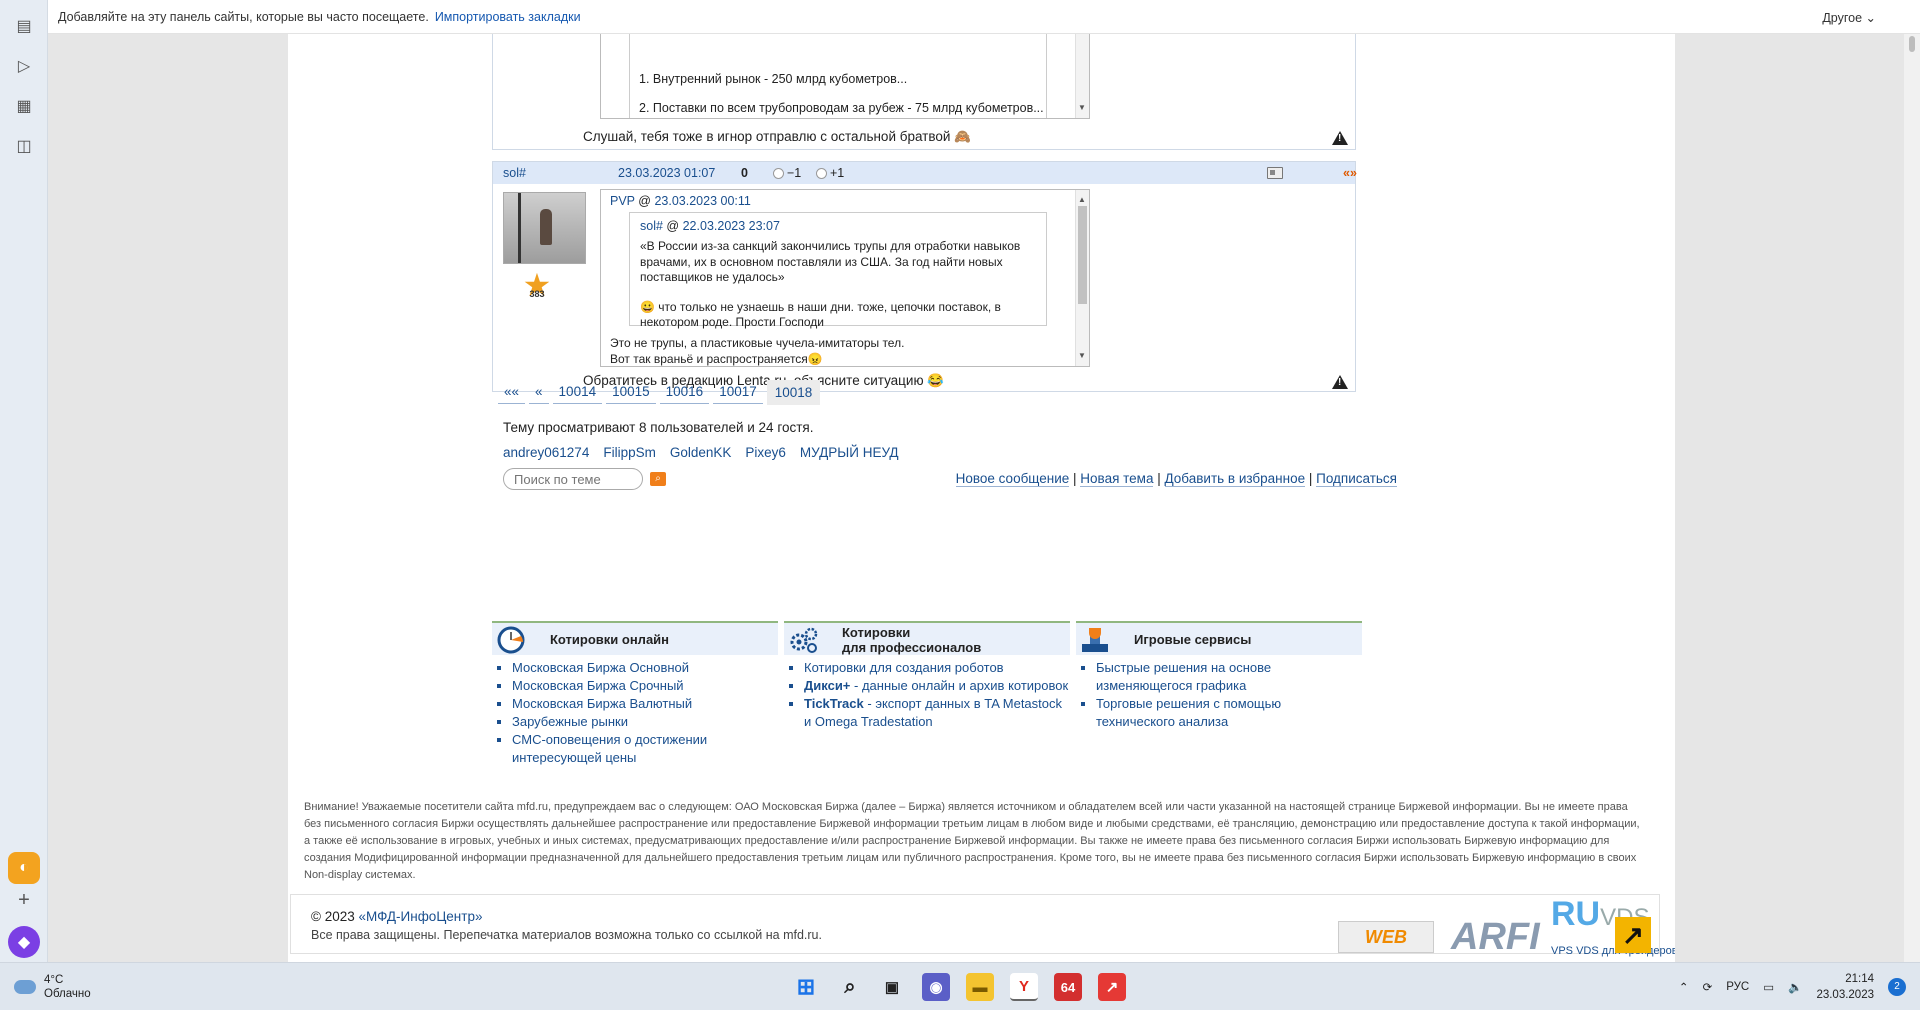 This screenshot has width=1920, height=1010. I want to click on 3web-logo: WEB, so click(1386, 937).